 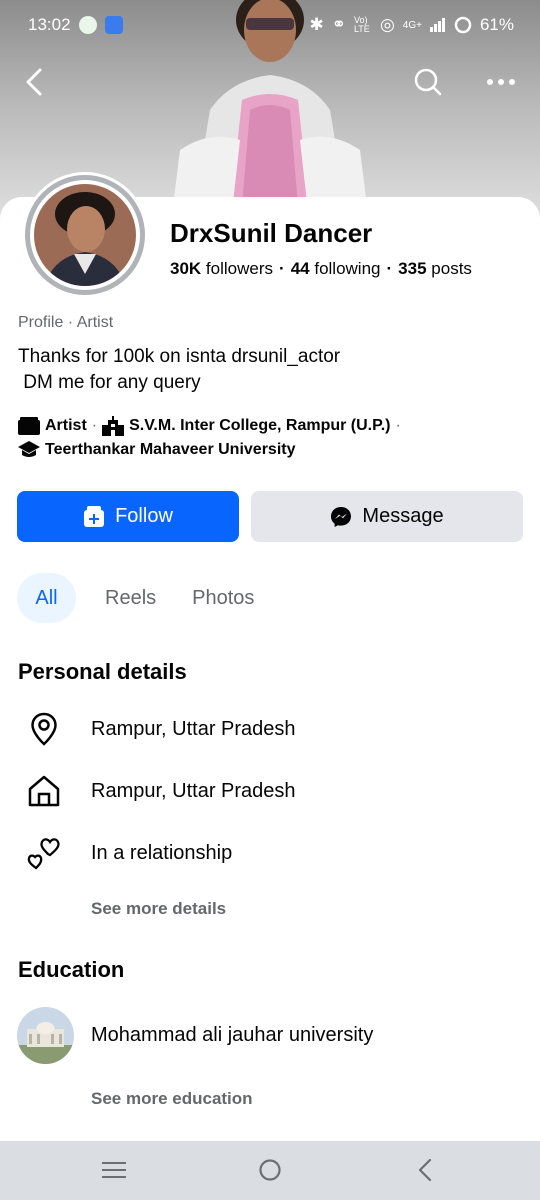 I want to click on top-navigation, so click(x=270, y=82).